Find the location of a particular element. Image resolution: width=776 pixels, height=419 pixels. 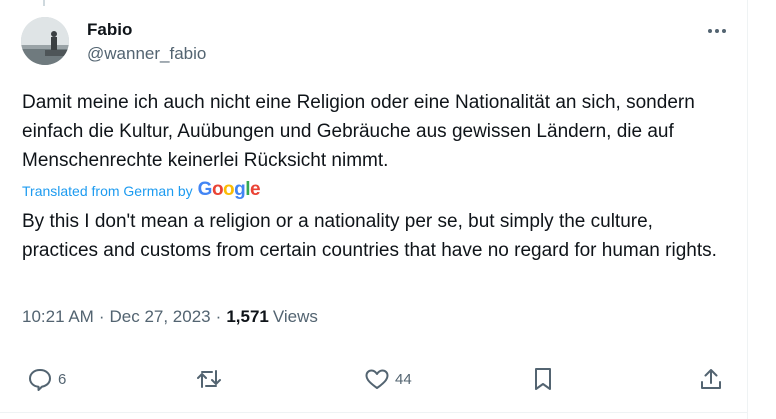

views-label: Views is located at coordinates (295, 316).